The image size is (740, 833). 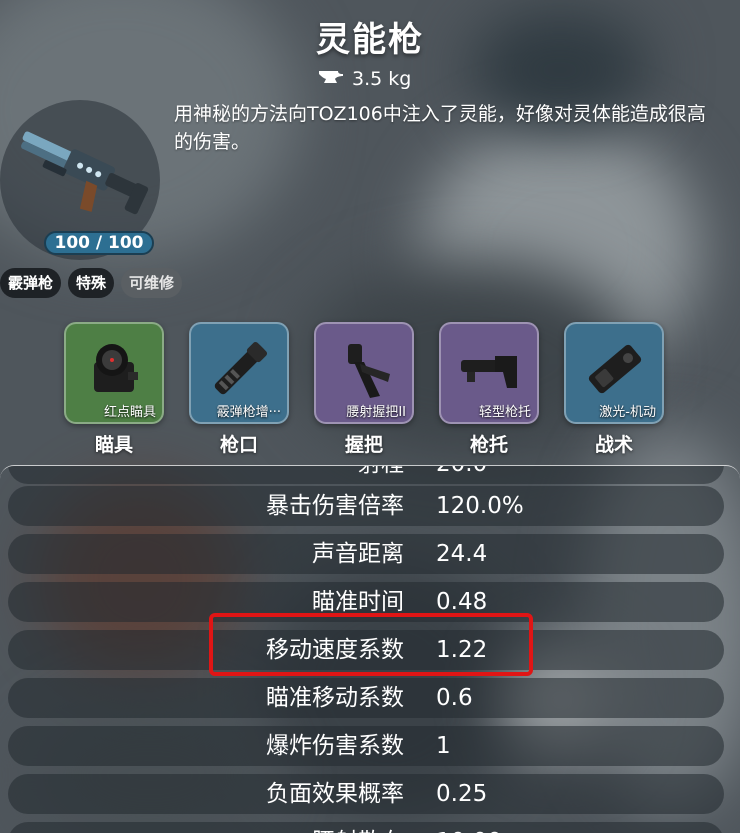 What do you see at coordinates (615, 369) in the screenshot?
I see `laser-icon` at bounding box center [615, 369].